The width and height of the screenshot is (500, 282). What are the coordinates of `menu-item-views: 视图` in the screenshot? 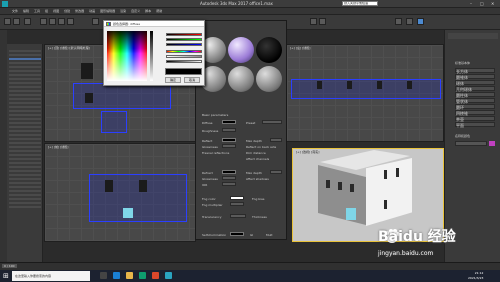 It's located at (56, 11).